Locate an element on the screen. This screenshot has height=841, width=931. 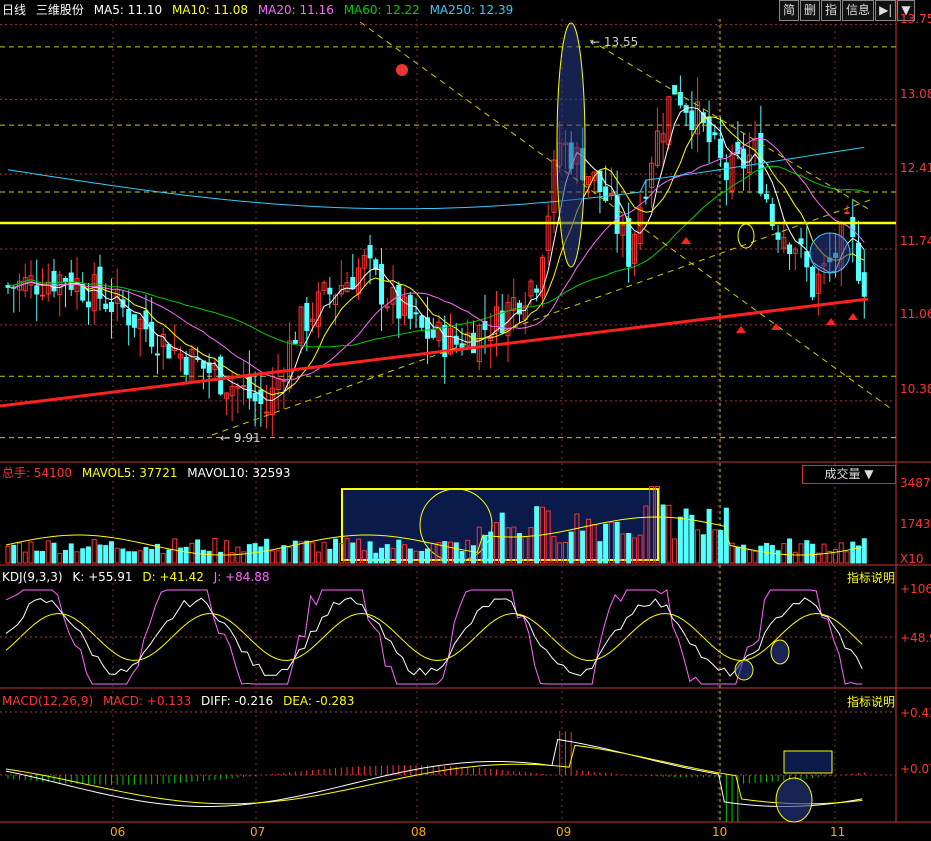
delete-button: 删 is located at coordinates (810, 10).